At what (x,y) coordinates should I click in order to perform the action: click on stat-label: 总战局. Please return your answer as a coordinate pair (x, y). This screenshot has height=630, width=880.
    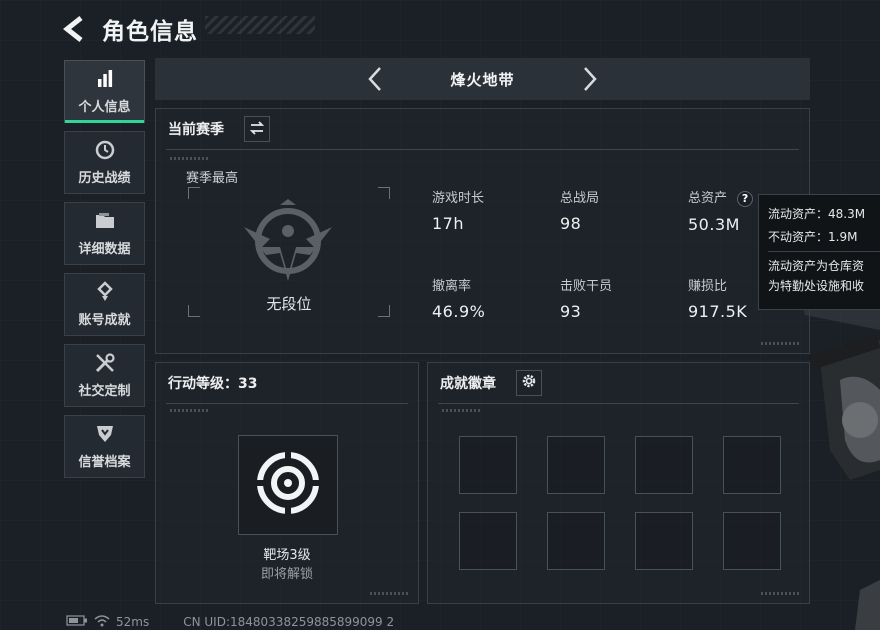
    Looking at the image, I should click on (580, 198).